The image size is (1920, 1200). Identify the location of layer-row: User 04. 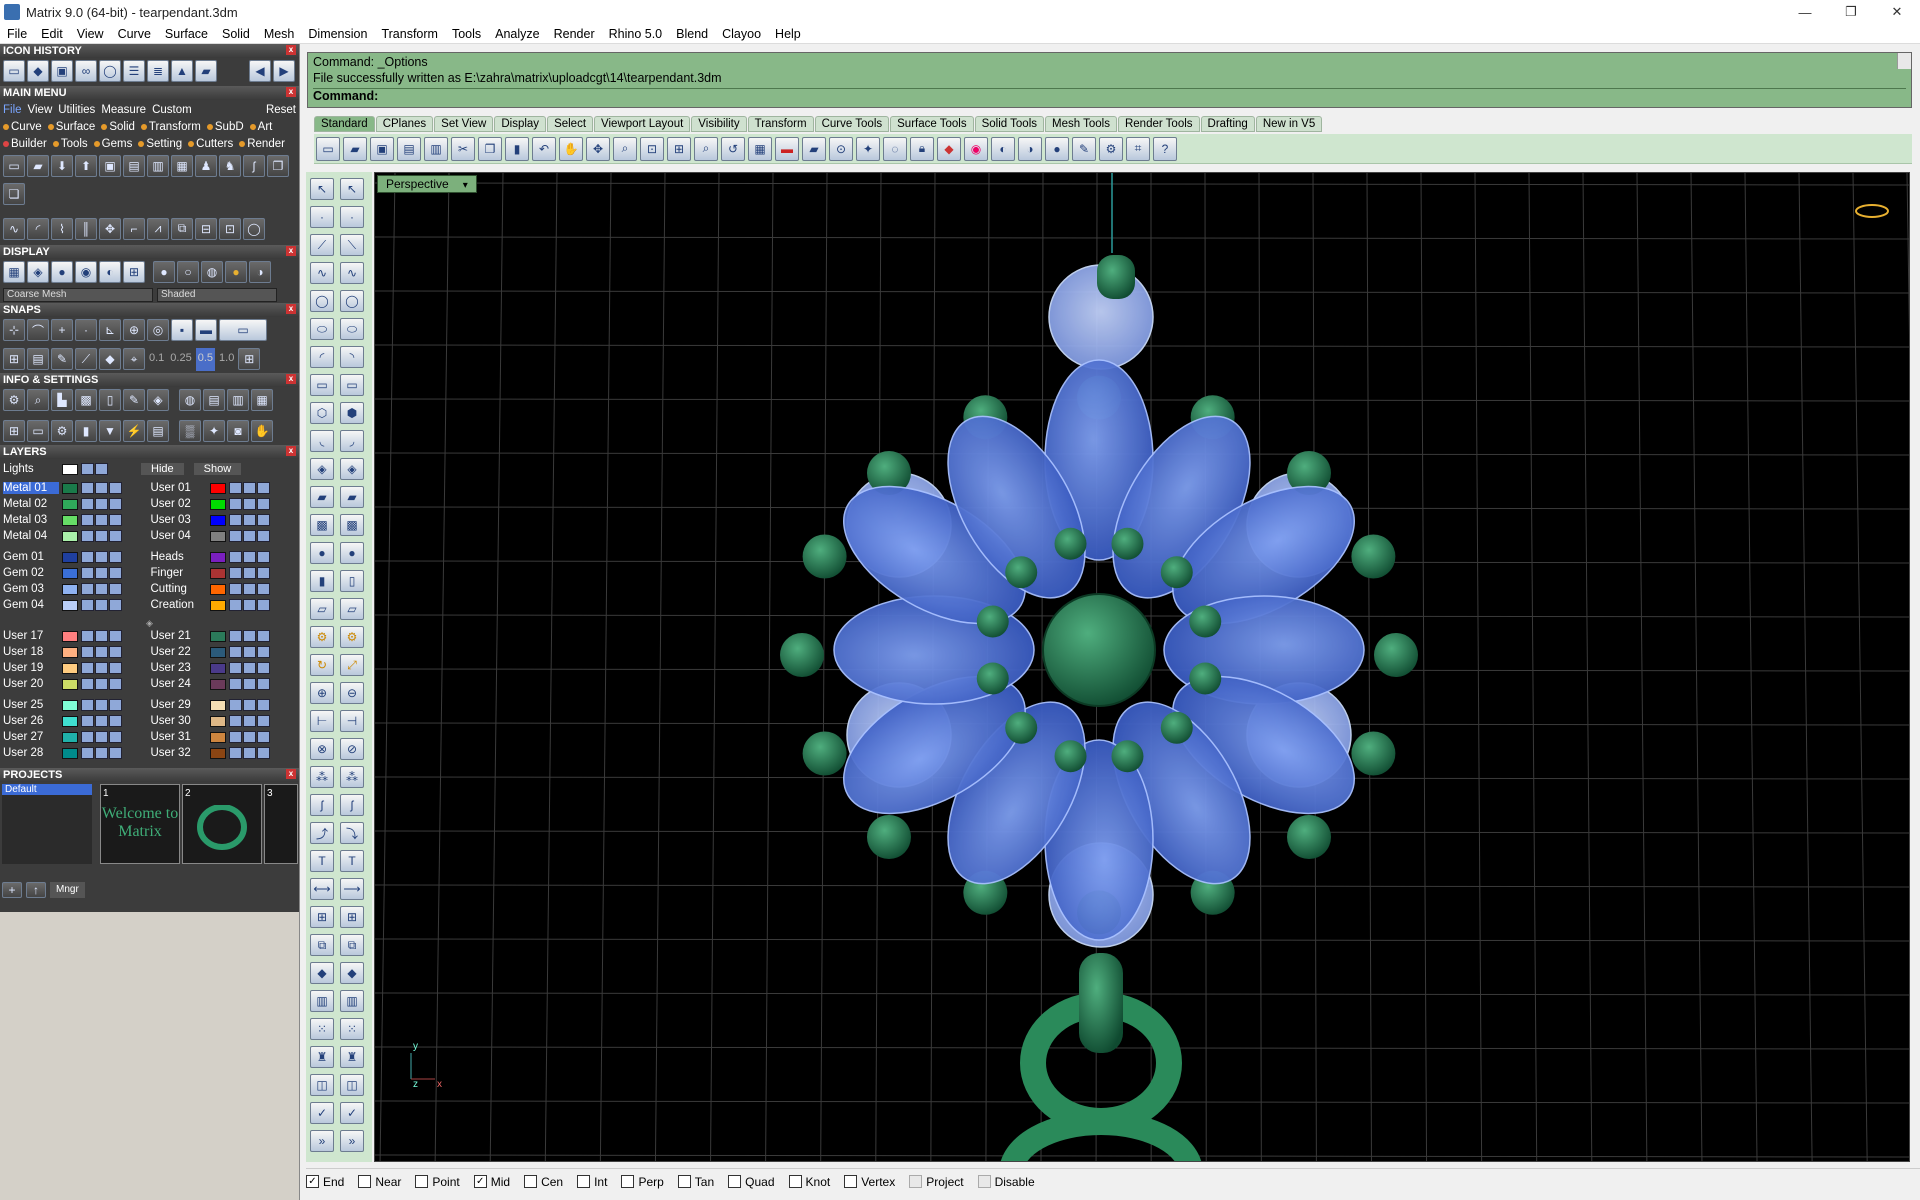
(224, 536).